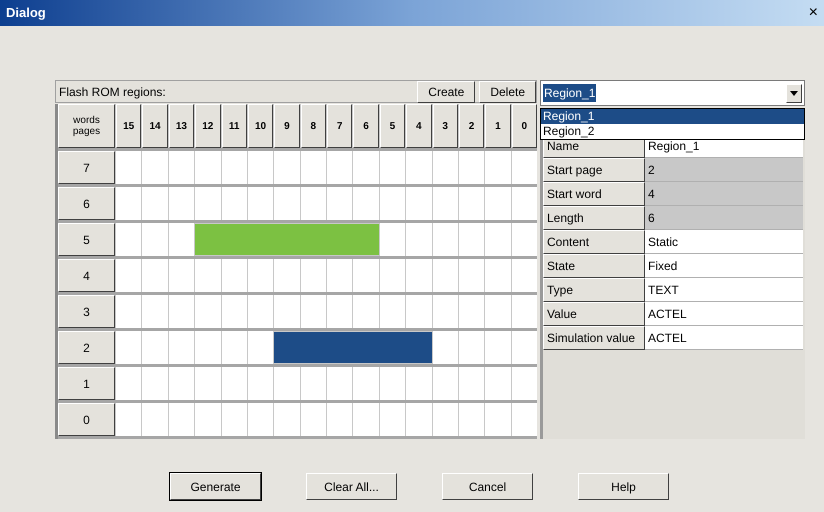  Describe the element at coordinates (623, 486) in the screenshot. I see `dialog-button: Help` at that location.